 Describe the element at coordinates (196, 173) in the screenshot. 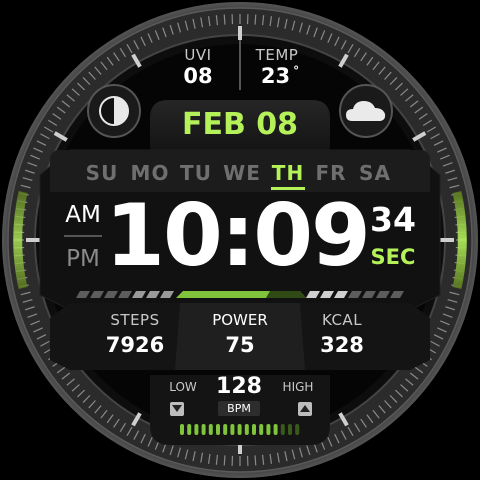

I see `weekday-tu: TU` at that location.